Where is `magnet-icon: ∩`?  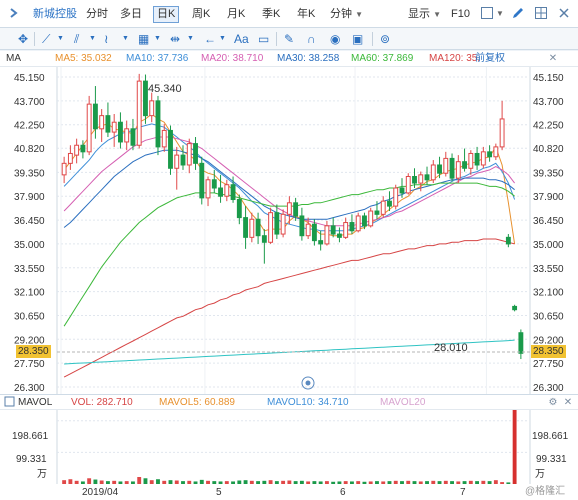 magnet-icon: ∩ is located at coordinates (311, 39).